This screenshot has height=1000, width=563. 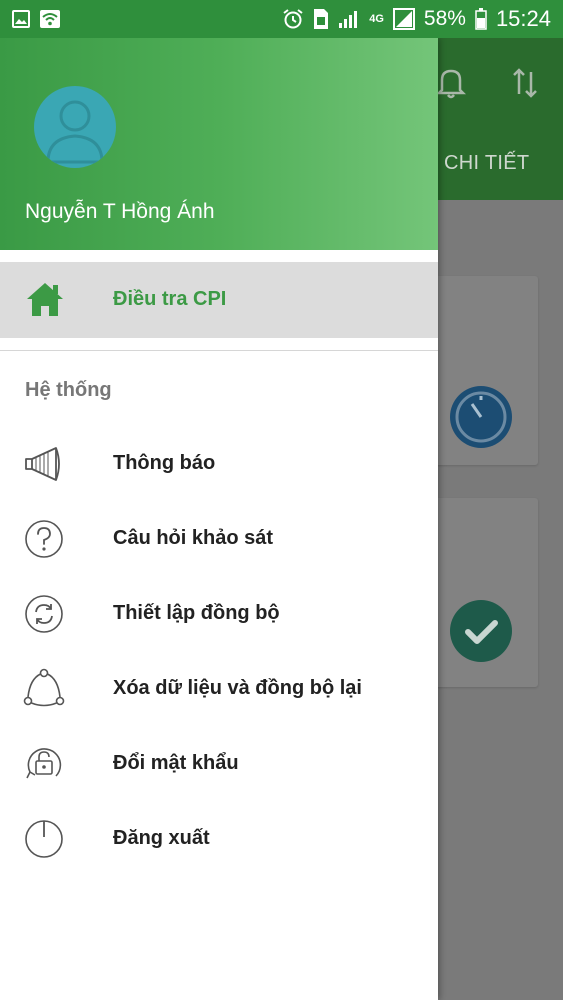 I want to click on network-type-label: 4G, so click(x=376, y=19).